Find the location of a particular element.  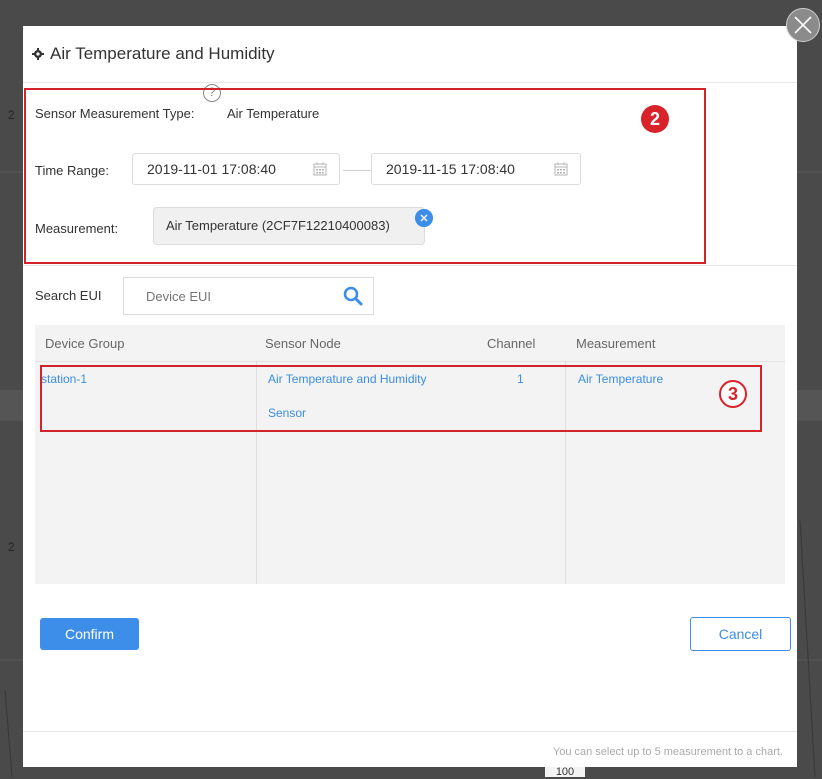

device-eui-search-input is located at coordinates (248, 296).